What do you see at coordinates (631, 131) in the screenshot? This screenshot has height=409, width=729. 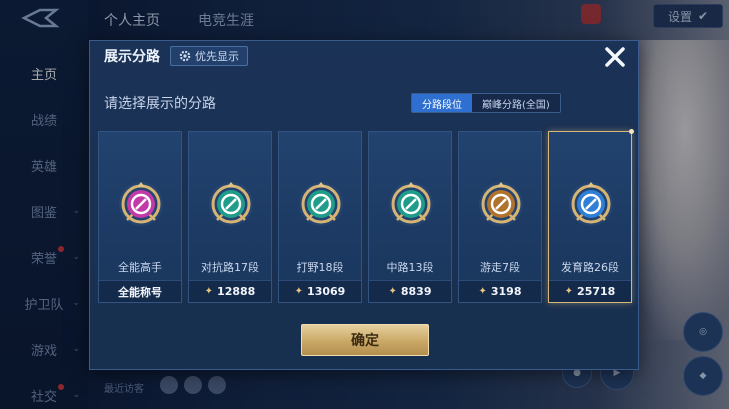 I see `selected-corner-marker` at bounding box center [631, 131].